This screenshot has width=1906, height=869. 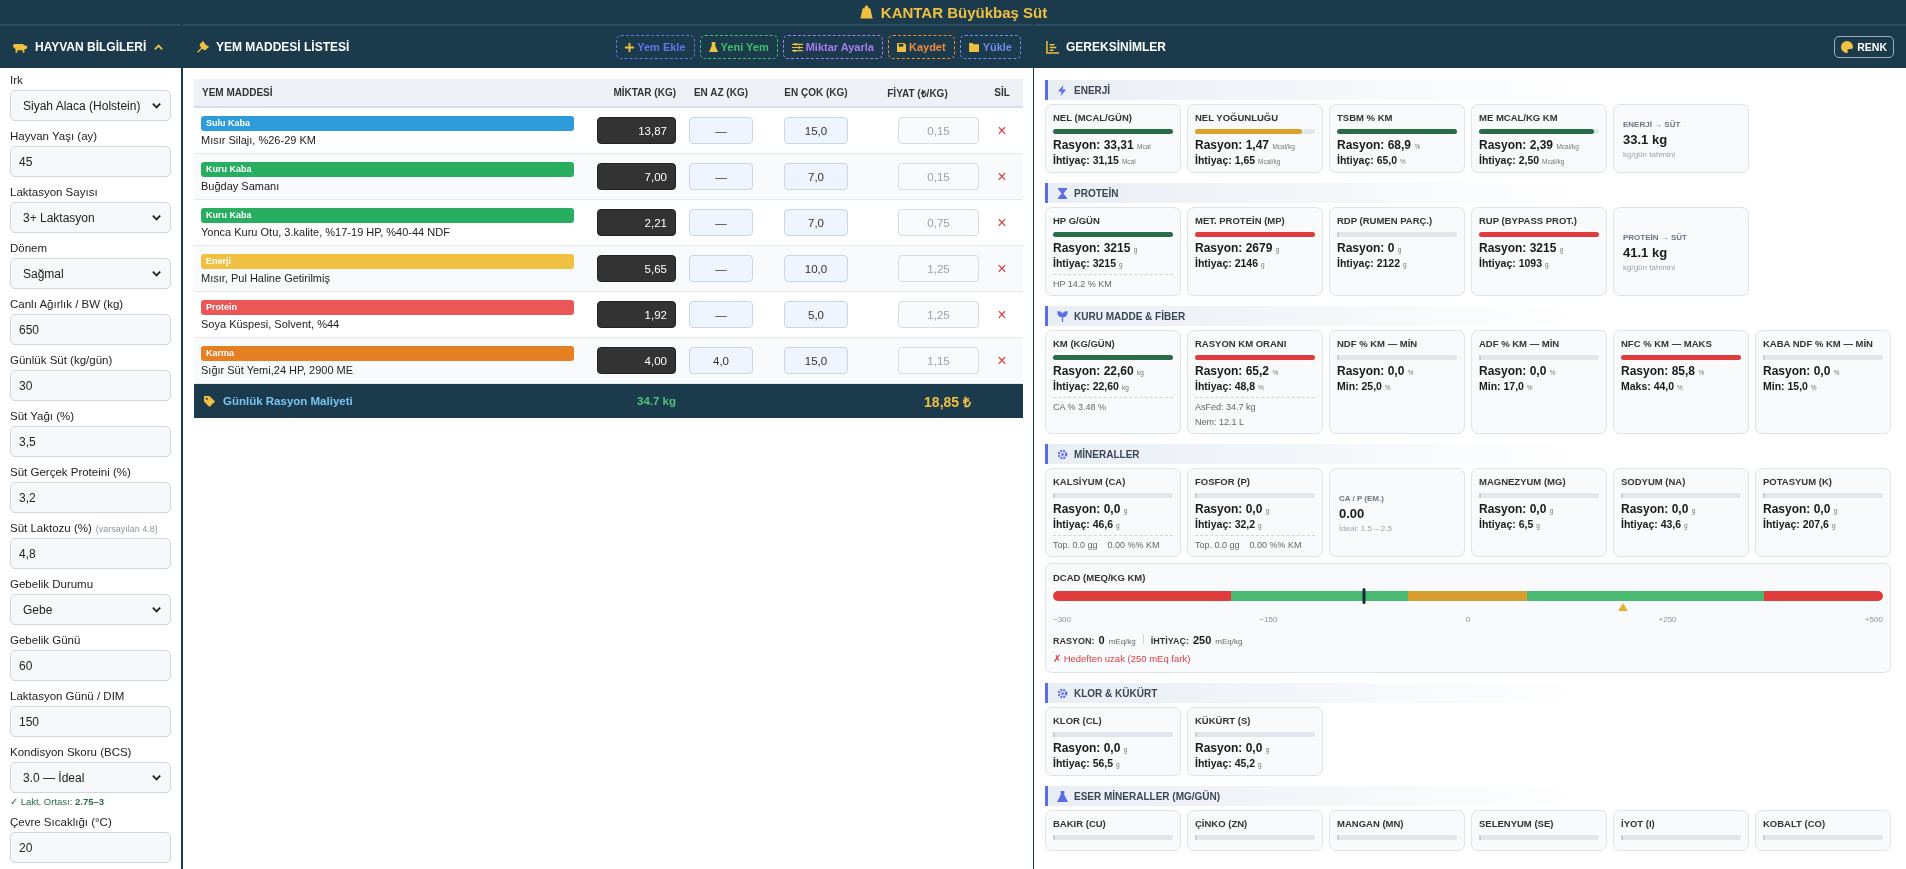 I want to click on folder-icon, so click(x=974, y=47).